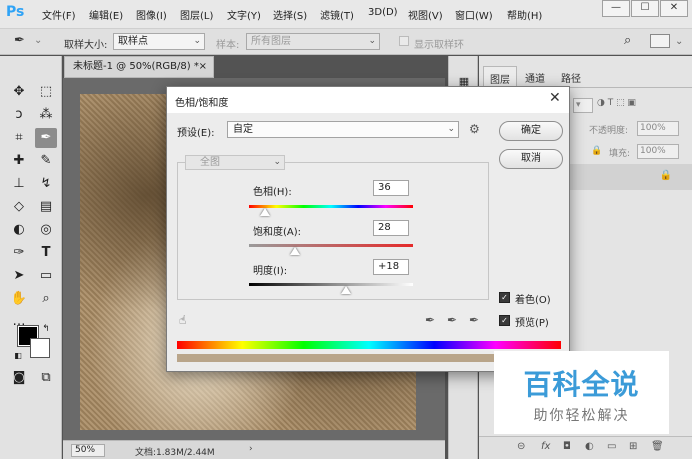 The height and width of the screenshot is (459, 692). I want to click on layer-kind-filter: ▾, so click(583, 105).